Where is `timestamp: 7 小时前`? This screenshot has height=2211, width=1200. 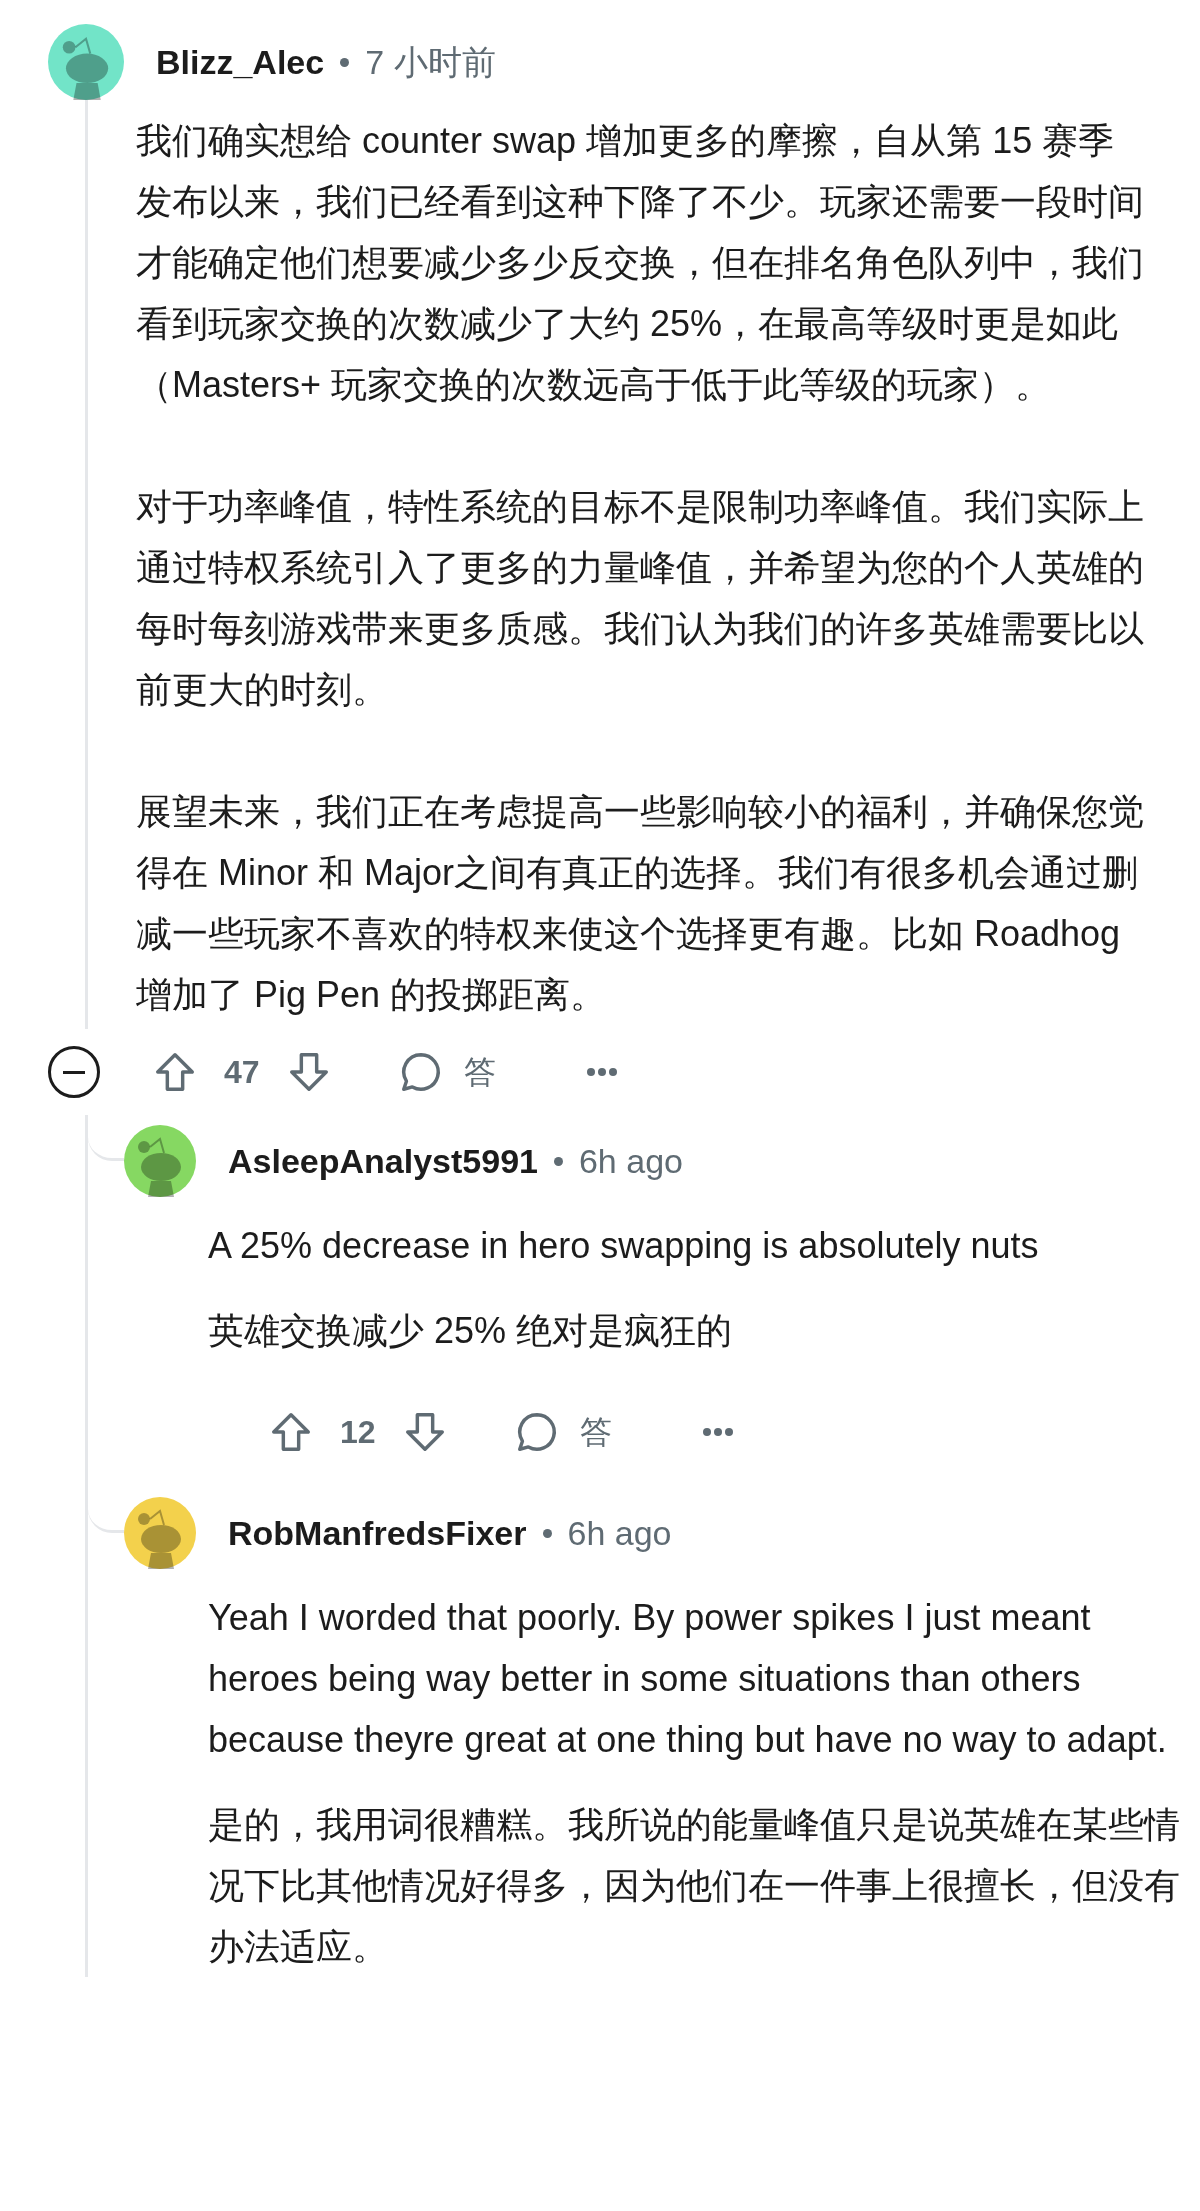 timestamp: 7 小时前 is located at coordinates (430, 62).